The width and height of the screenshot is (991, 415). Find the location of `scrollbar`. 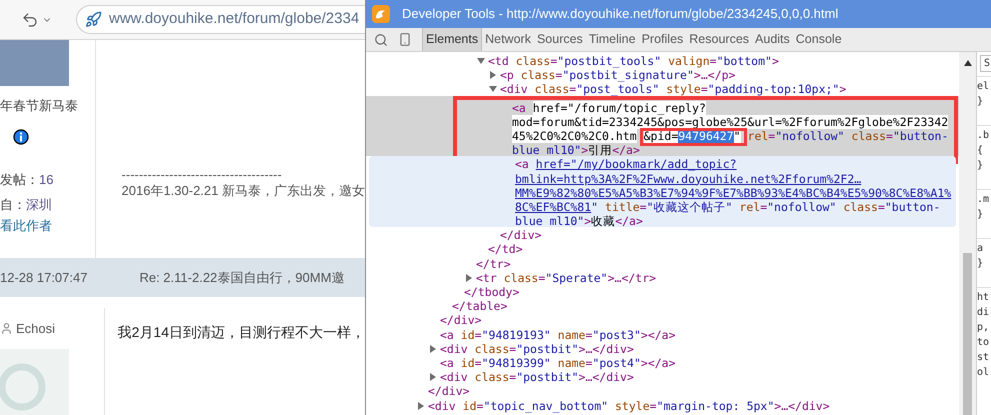

scrollbar is located at coordinates (967, 233).